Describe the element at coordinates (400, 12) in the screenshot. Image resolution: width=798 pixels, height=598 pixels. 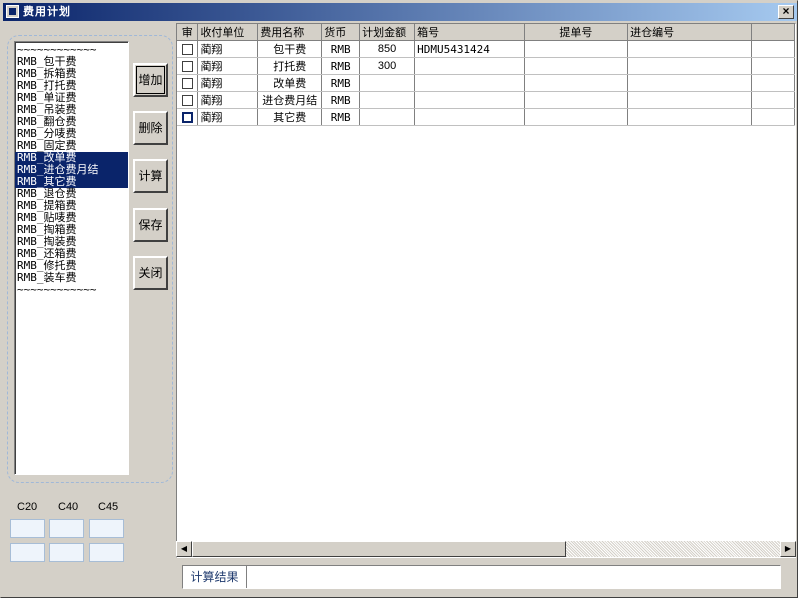
I see `title-bar: 费用计划 ×` at that location.